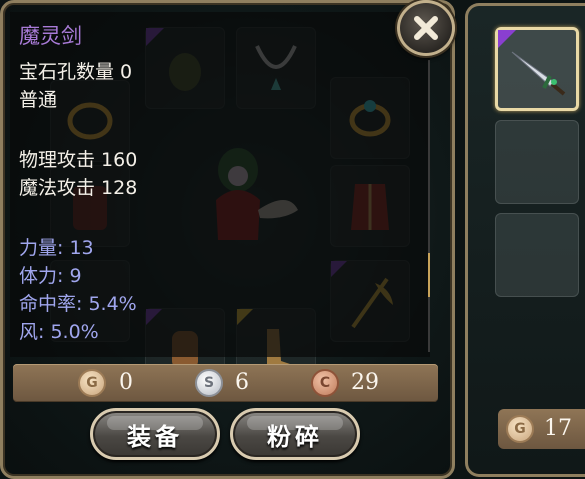 This screenshot has height=479, width=585. Describe the element at coordinates (76, 72) in the screenshot. I see `gem-socket-count: 宝石孔数量 0` at that location.